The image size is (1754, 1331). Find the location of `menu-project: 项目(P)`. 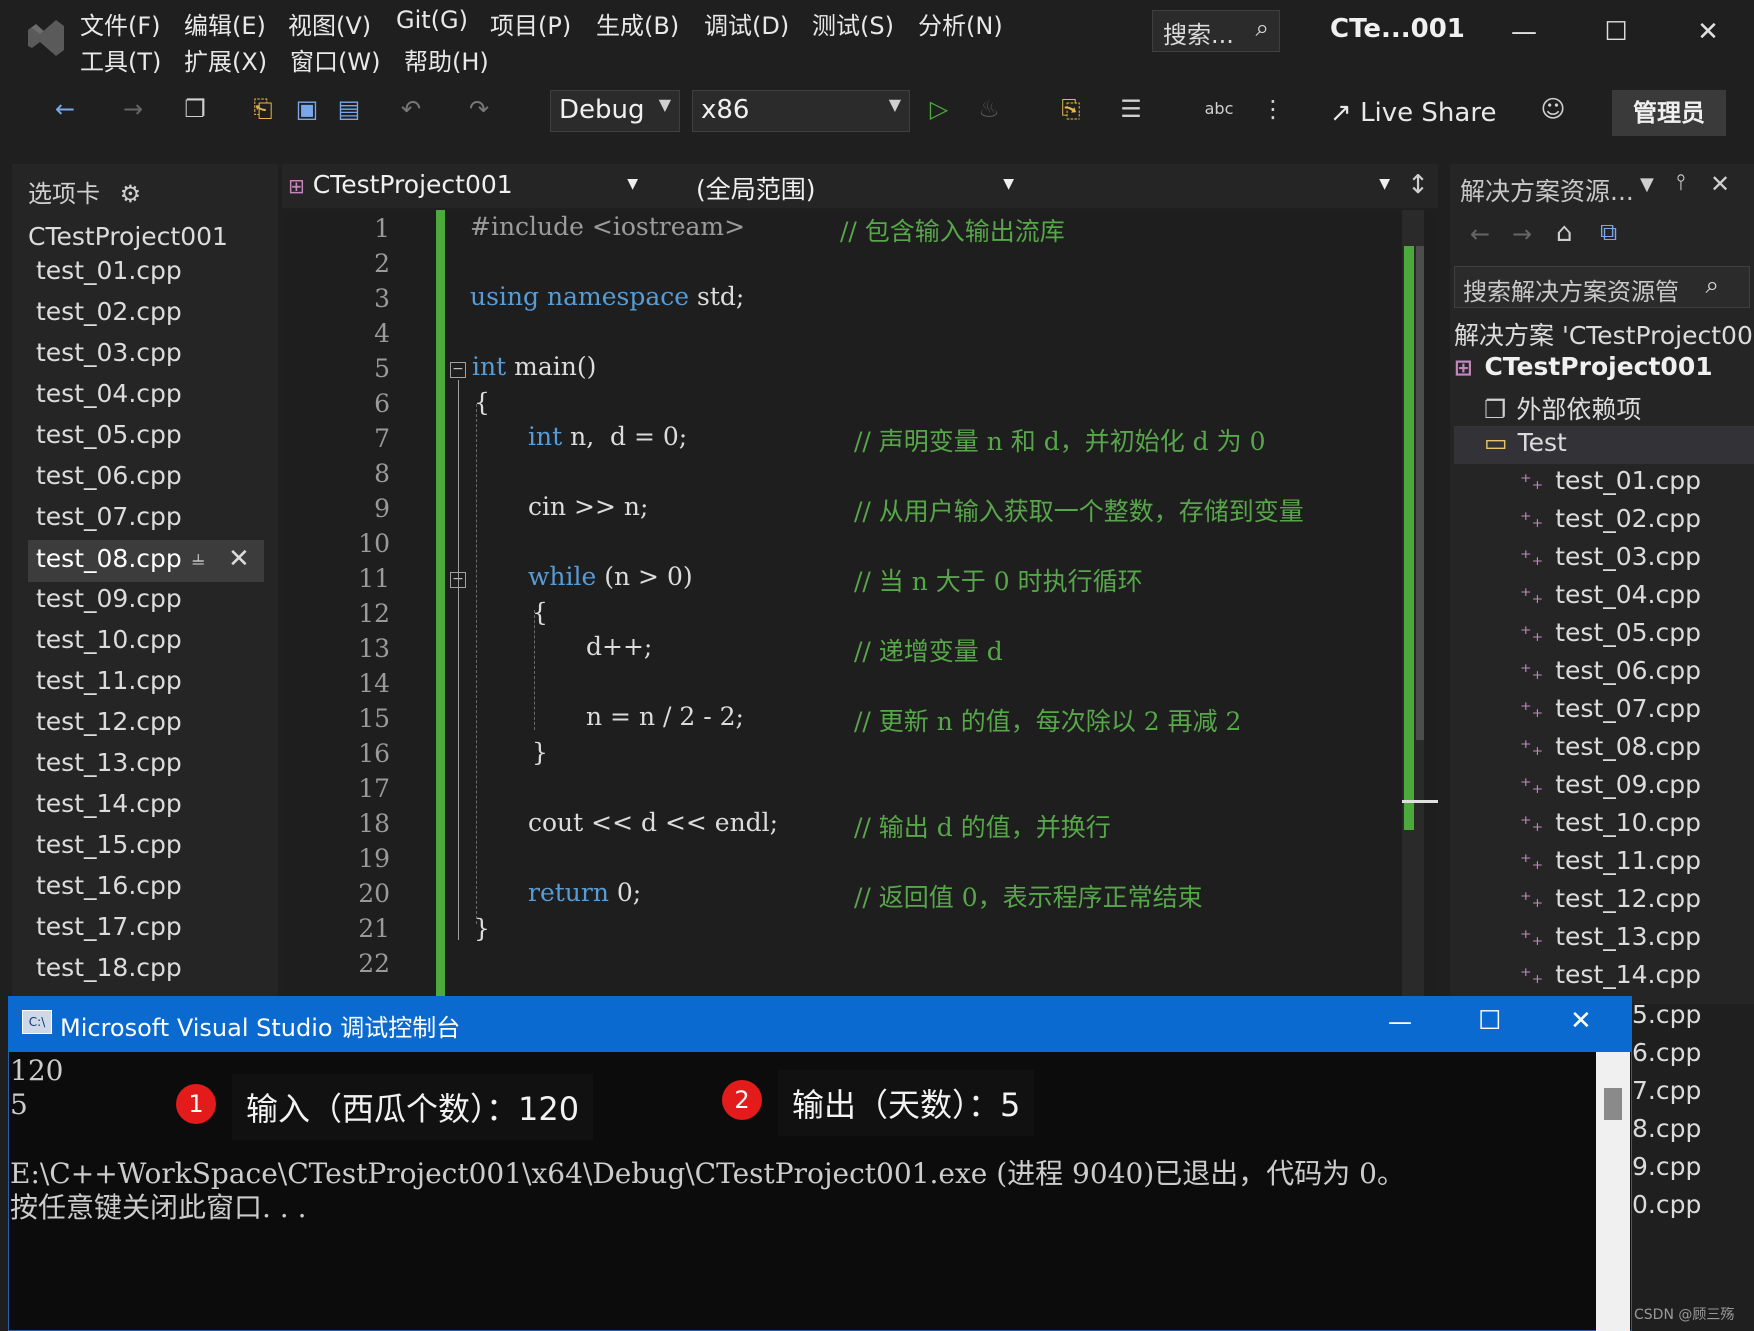

menu-project: 项目(P) is located at coordinates (530, 23).